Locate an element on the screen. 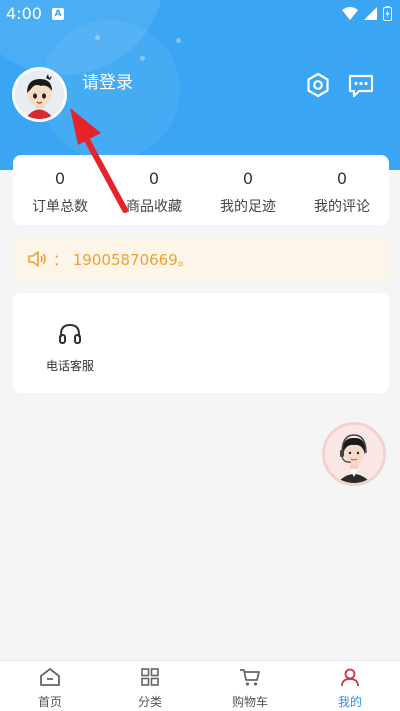  headphones-icon is located at coordinates (70, 333).